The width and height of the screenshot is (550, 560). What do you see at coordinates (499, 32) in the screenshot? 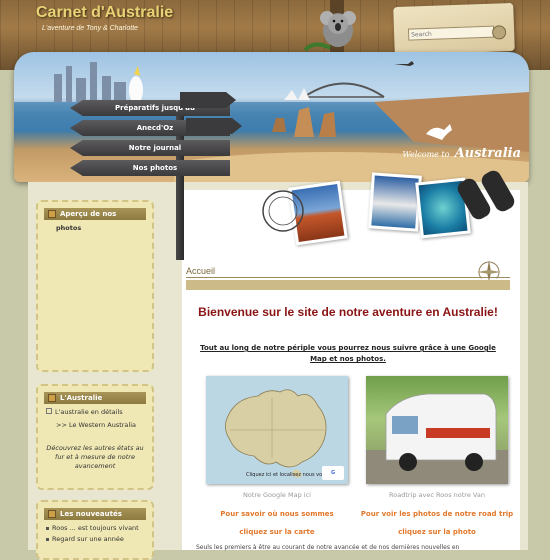
I see `search-button` at bounding box center [499, 32].